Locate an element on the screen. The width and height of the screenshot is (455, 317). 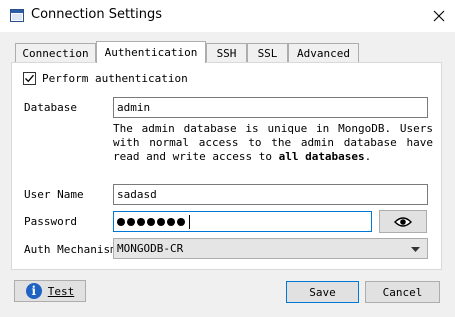
perform-authentication-checkbox is located at coordinates (29, 78).